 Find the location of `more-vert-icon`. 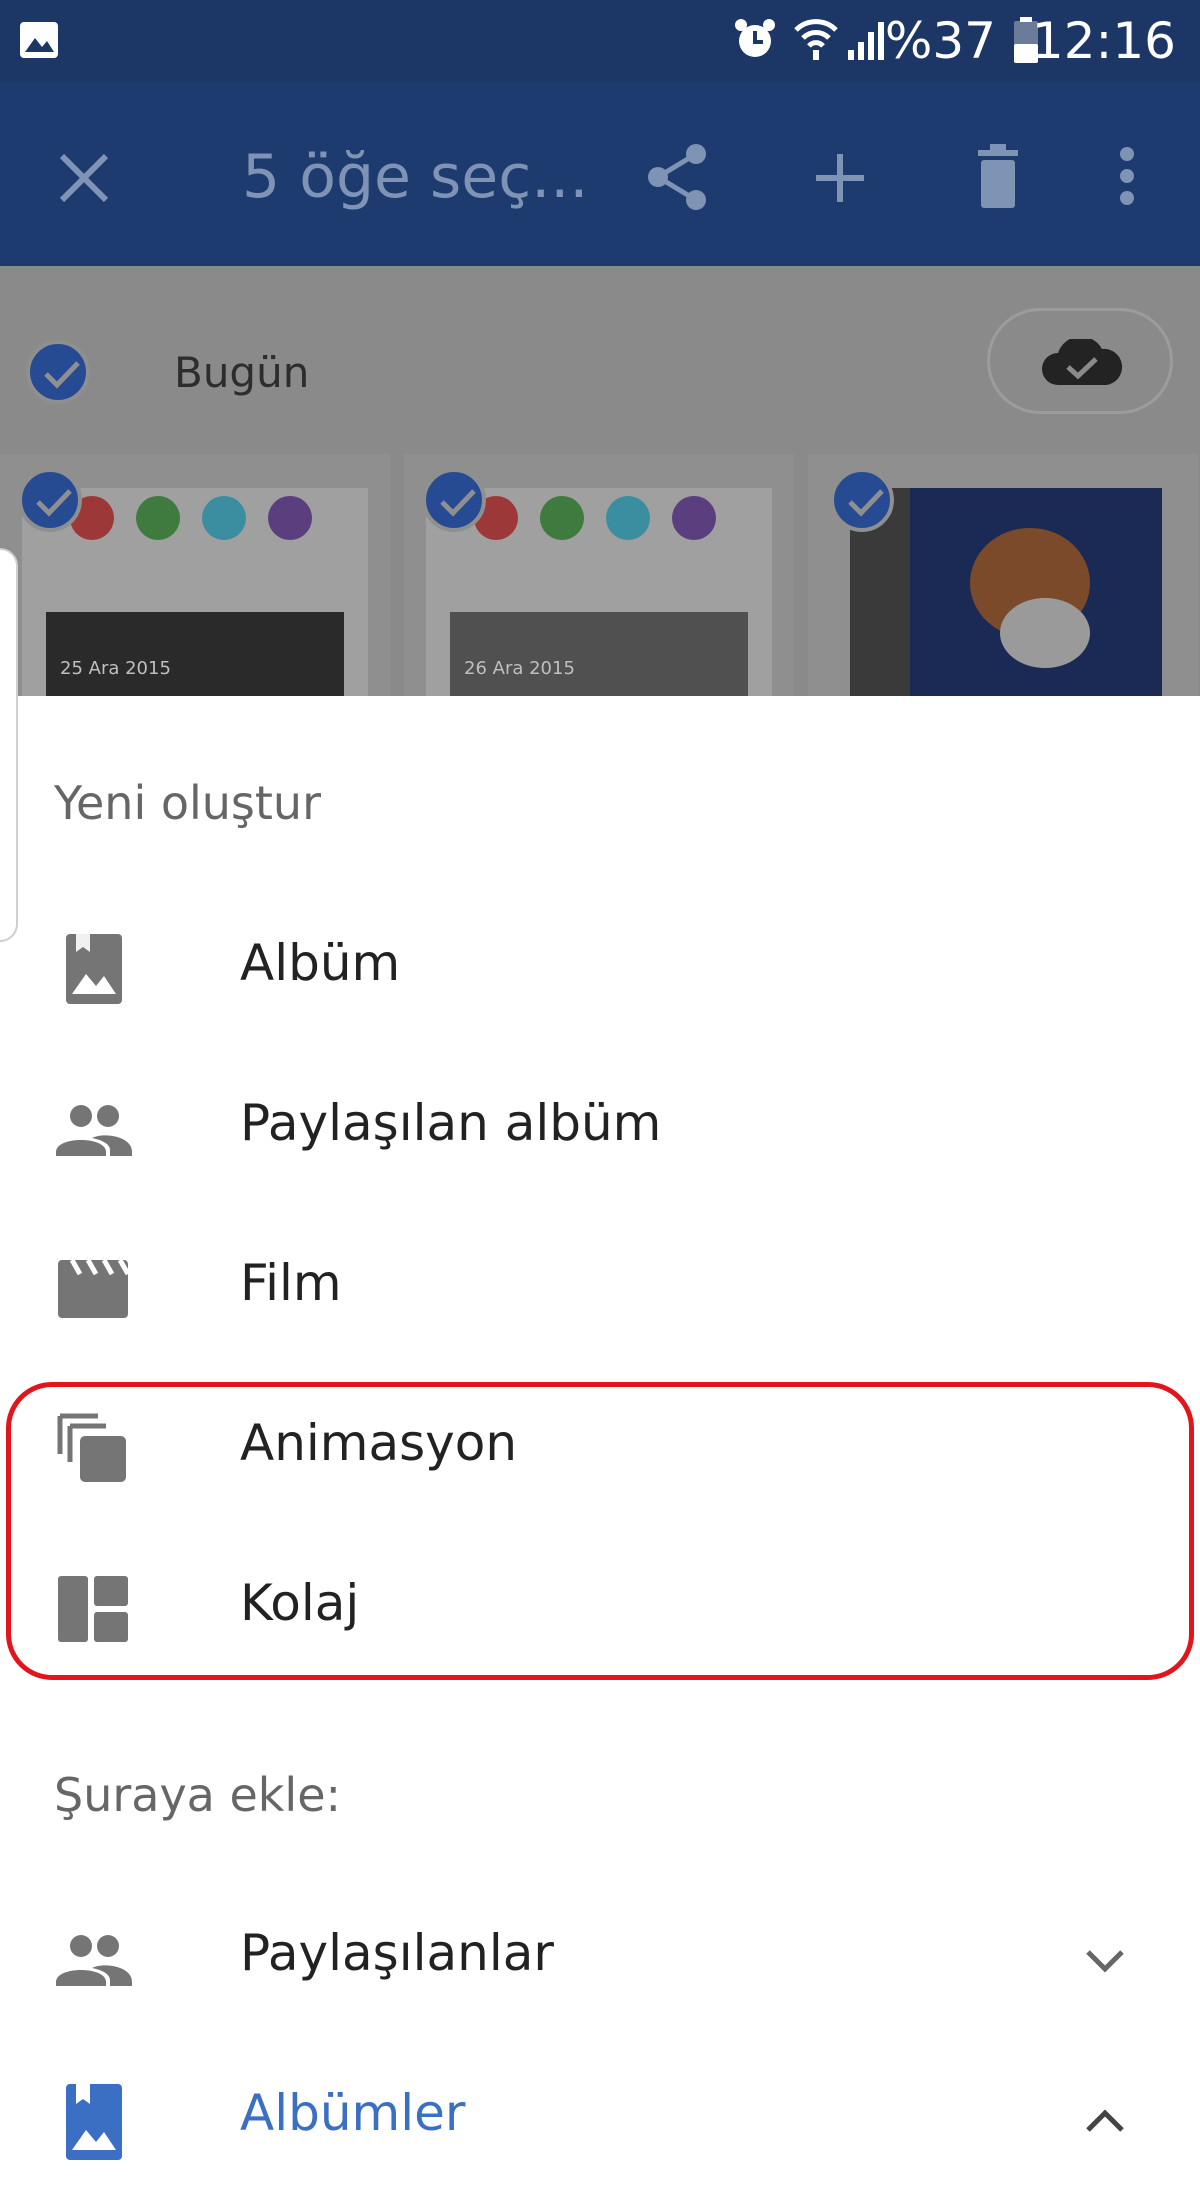

more-vert-icon is located at coordinates (1127, 176).